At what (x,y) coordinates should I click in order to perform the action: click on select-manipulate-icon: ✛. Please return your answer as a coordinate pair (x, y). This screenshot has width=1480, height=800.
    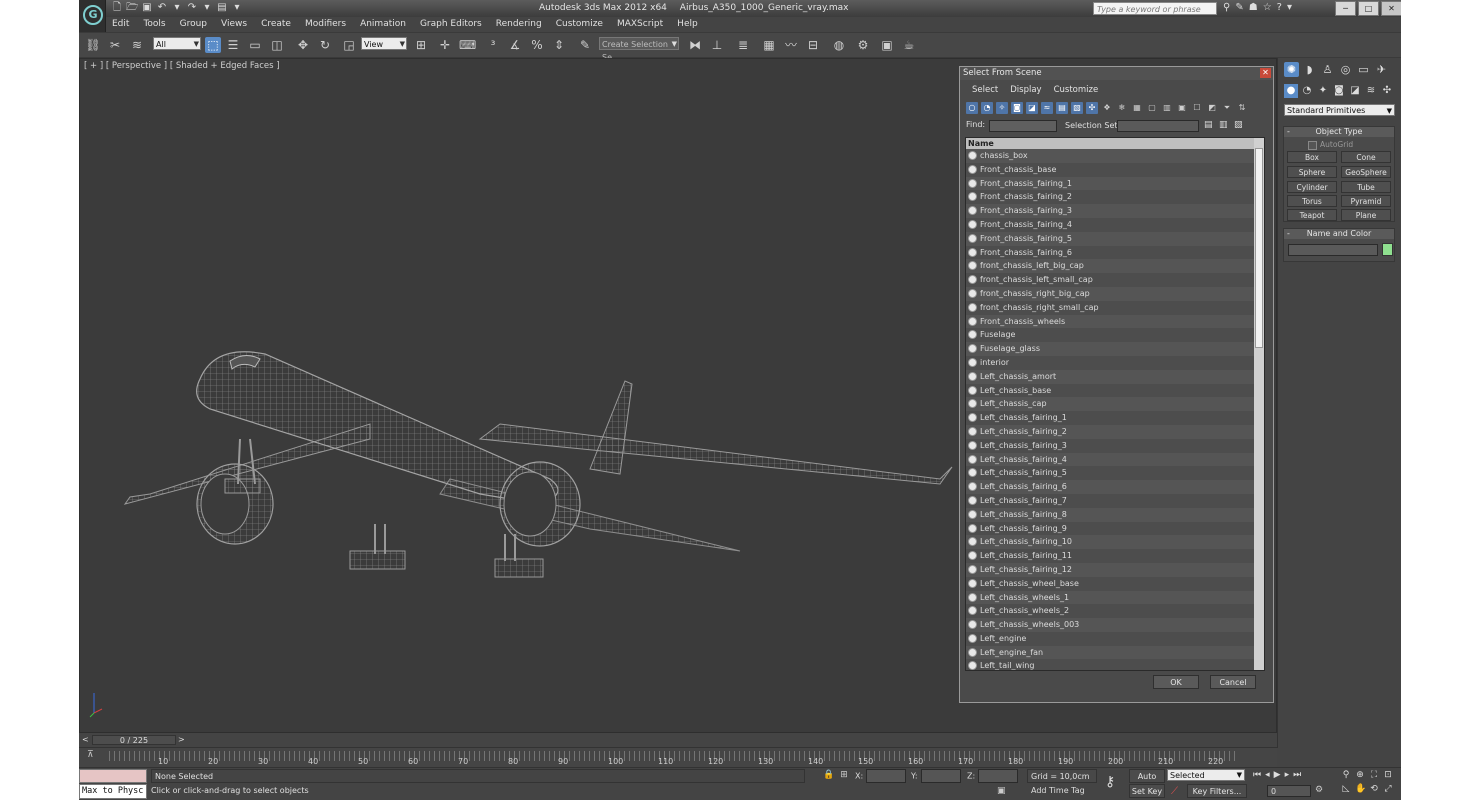
    Looking at the image, I should click on (445, 45).